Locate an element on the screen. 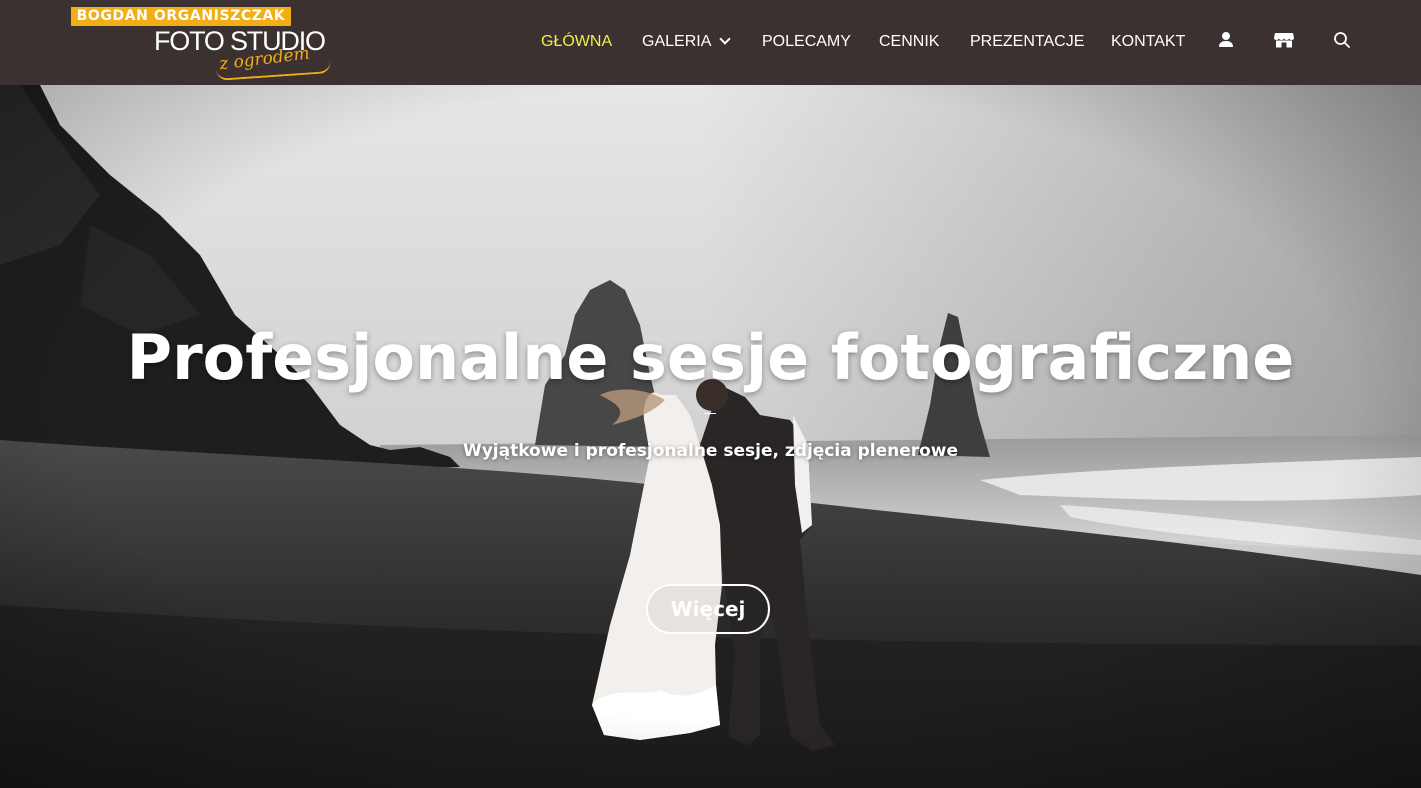 This screenshot has height=788, width=1421. nav-item-galeria: GALERIA is located at coordinates (687, 42).